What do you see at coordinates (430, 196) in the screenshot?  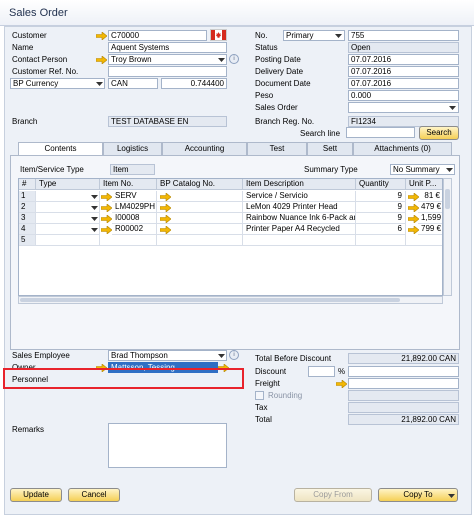 I see `table-row-unit-price: 81 €` at bounding box center [430, 196].